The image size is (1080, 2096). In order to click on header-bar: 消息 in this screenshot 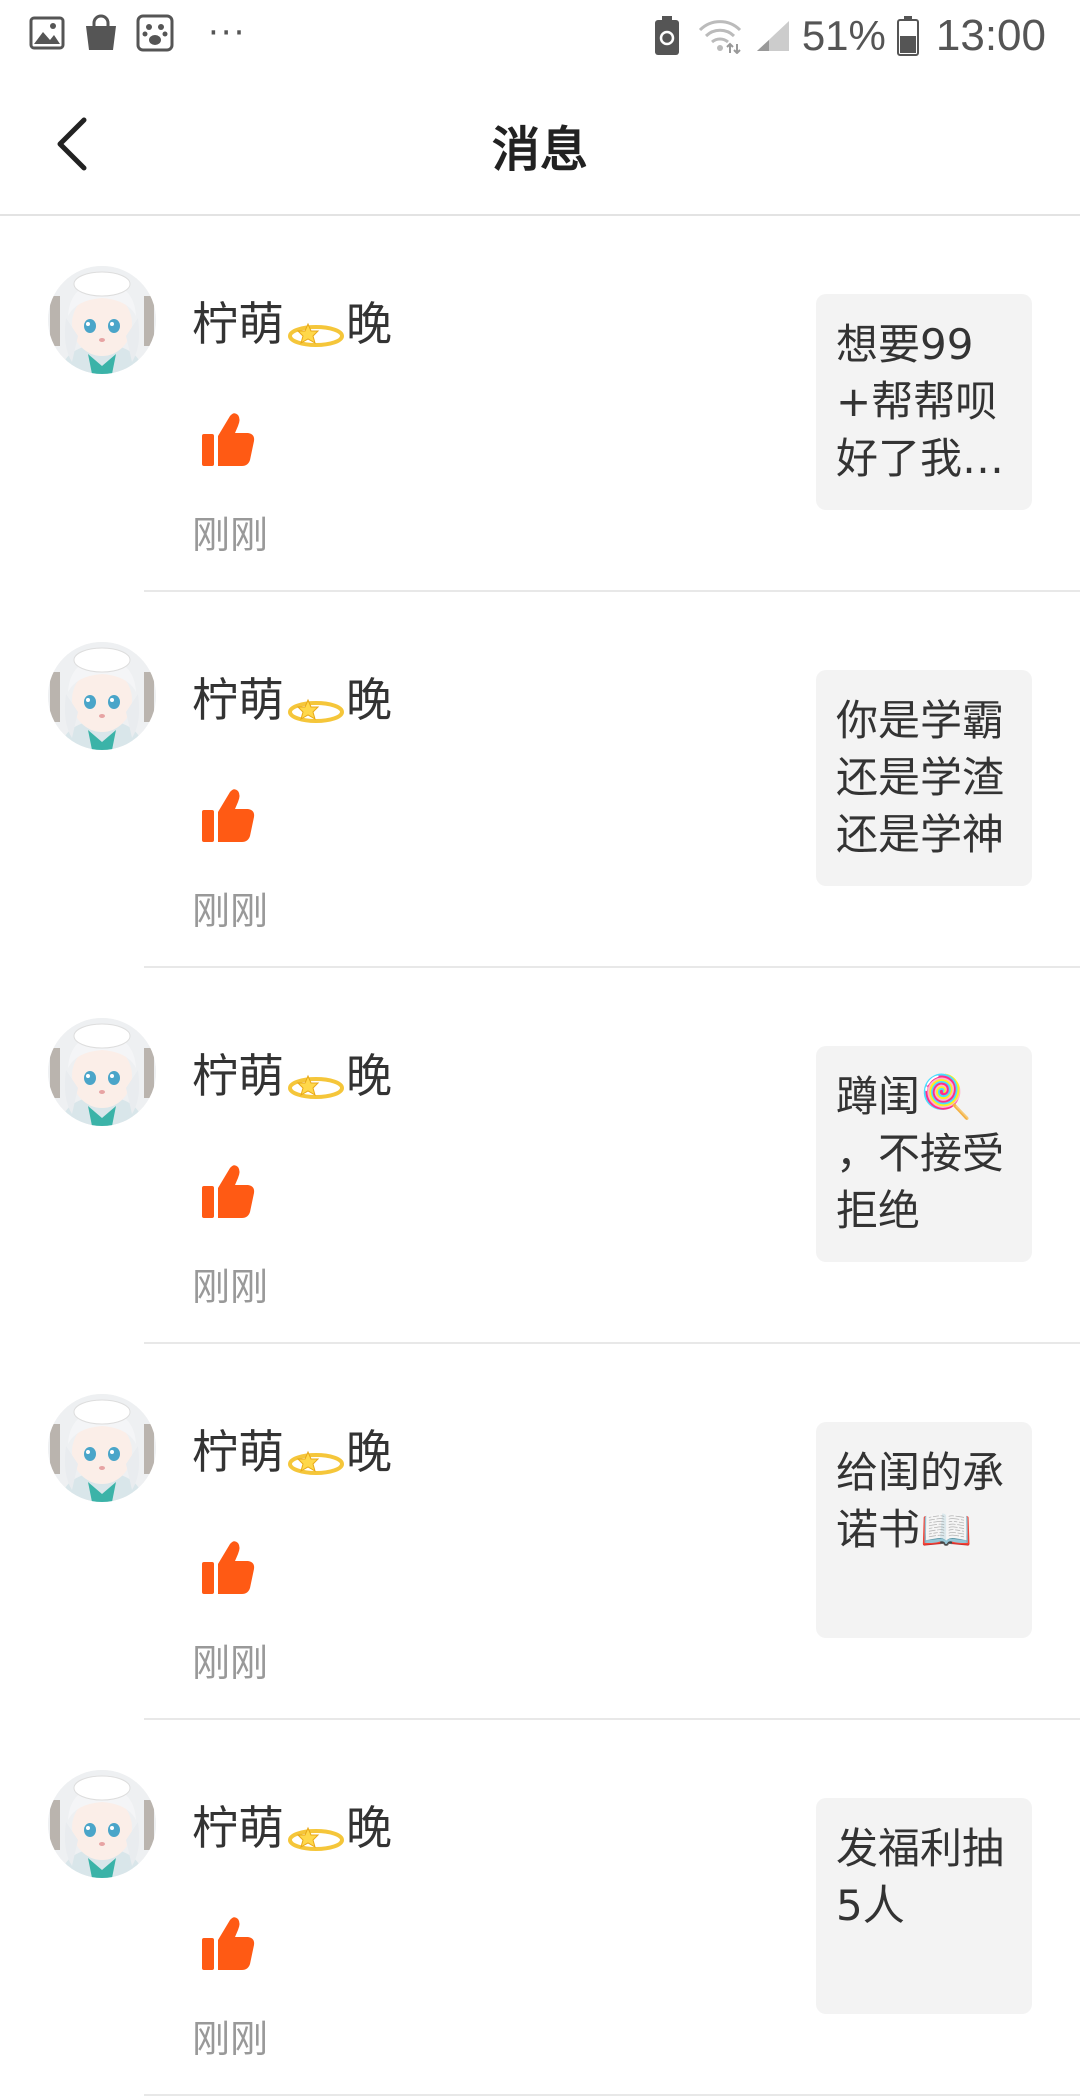, I will do `click(540, 144)`.